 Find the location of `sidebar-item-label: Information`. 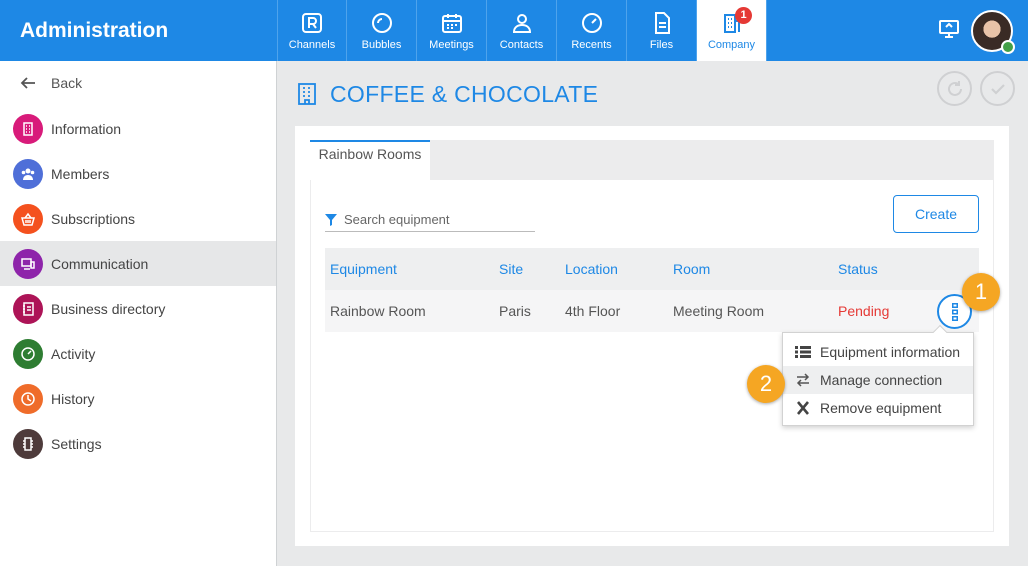

sidebar-item-label: Information is located at coordinates (86, 128).